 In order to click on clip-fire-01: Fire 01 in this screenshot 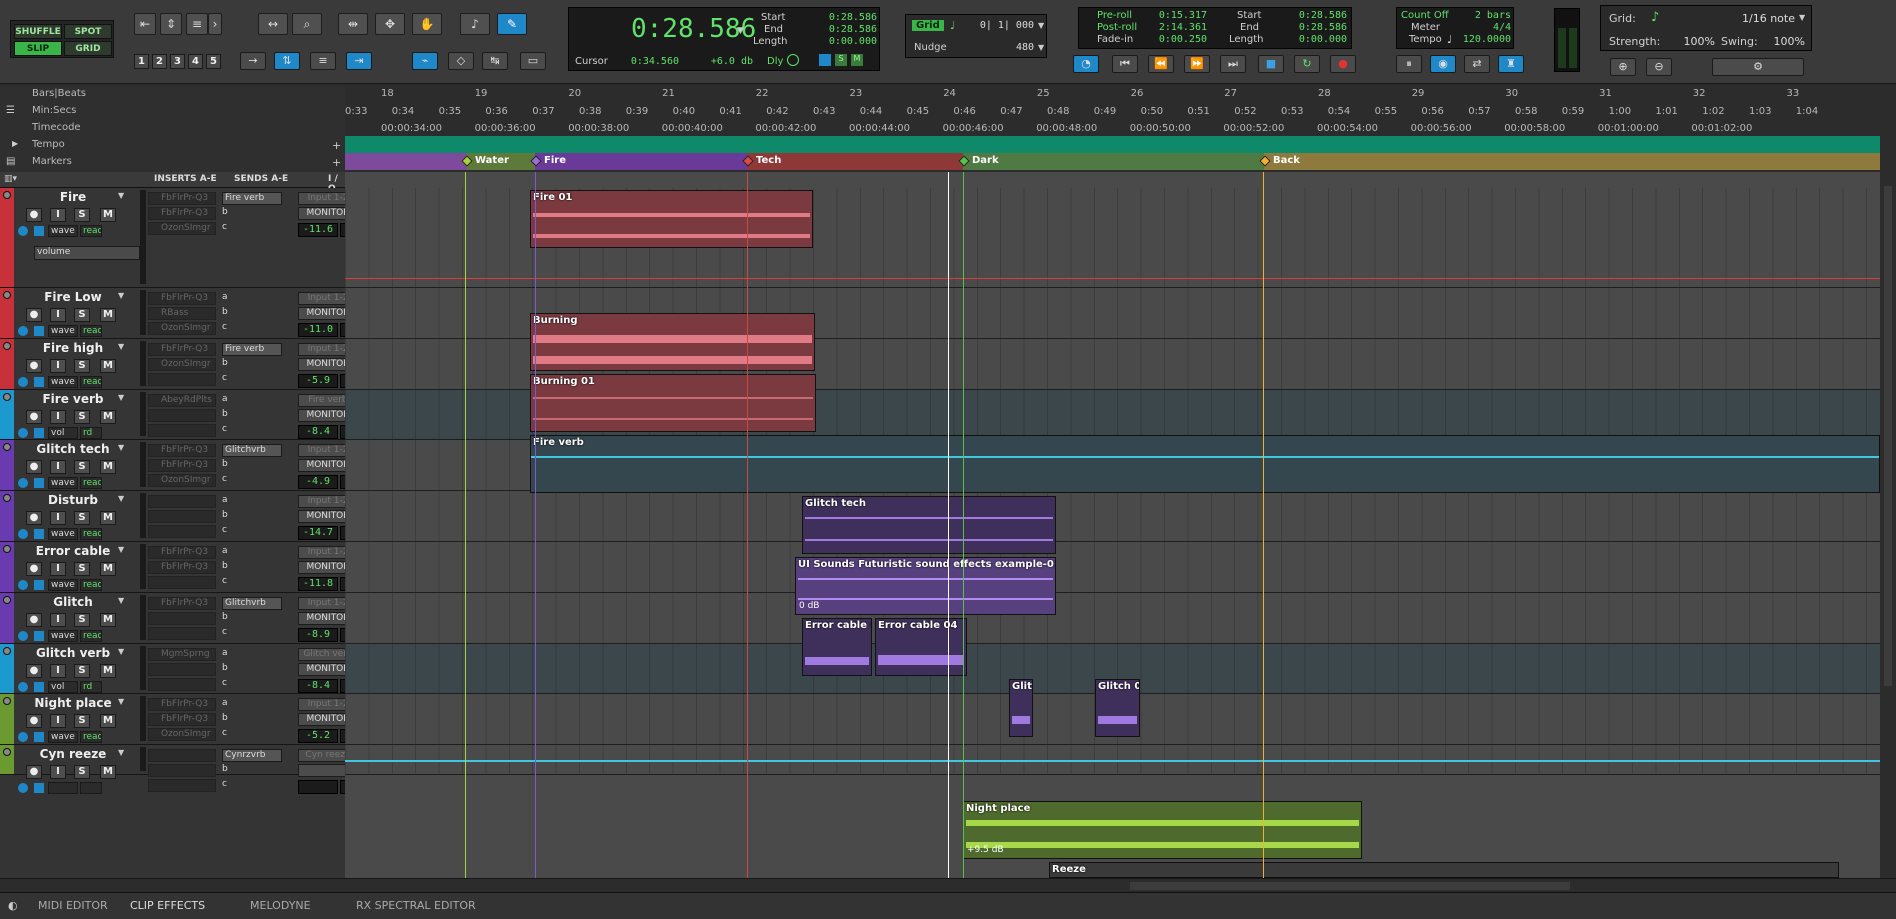, I will do `click(671, 219)`.